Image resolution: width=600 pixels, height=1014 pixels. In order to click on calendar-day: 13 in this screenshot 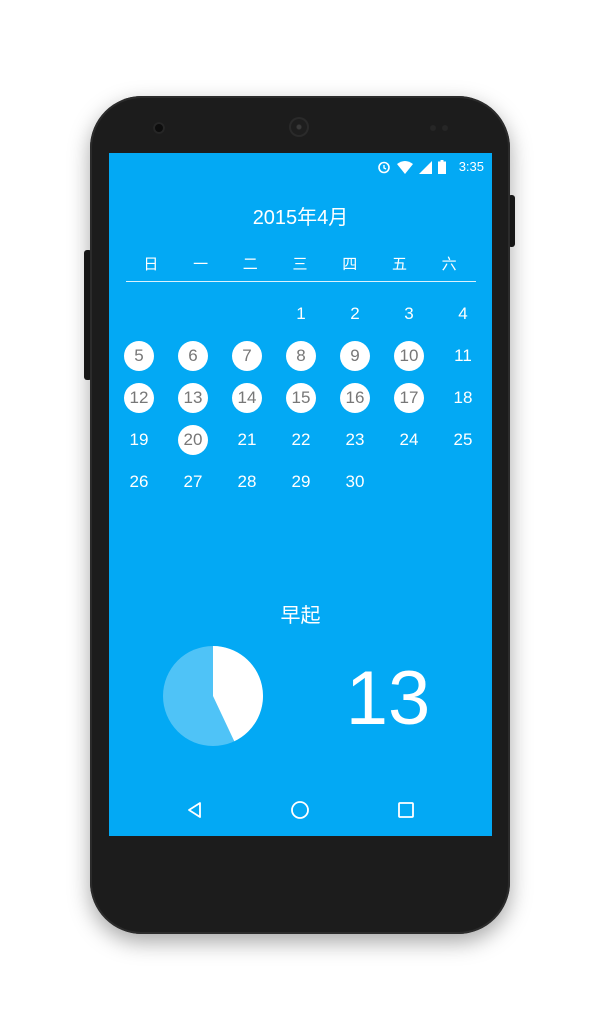, I will do `click(193, 398)`.